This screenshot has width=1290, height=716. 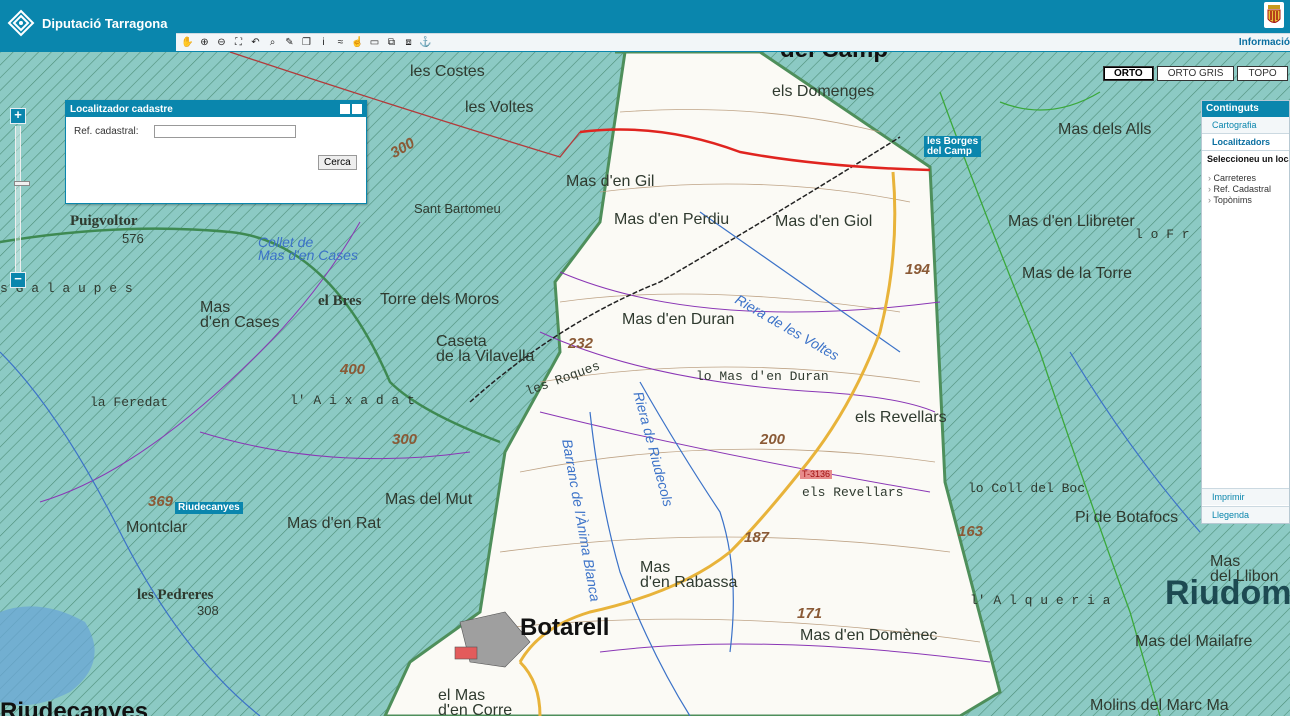 I want to click on minimize-icon, so click(x=345, y=109).